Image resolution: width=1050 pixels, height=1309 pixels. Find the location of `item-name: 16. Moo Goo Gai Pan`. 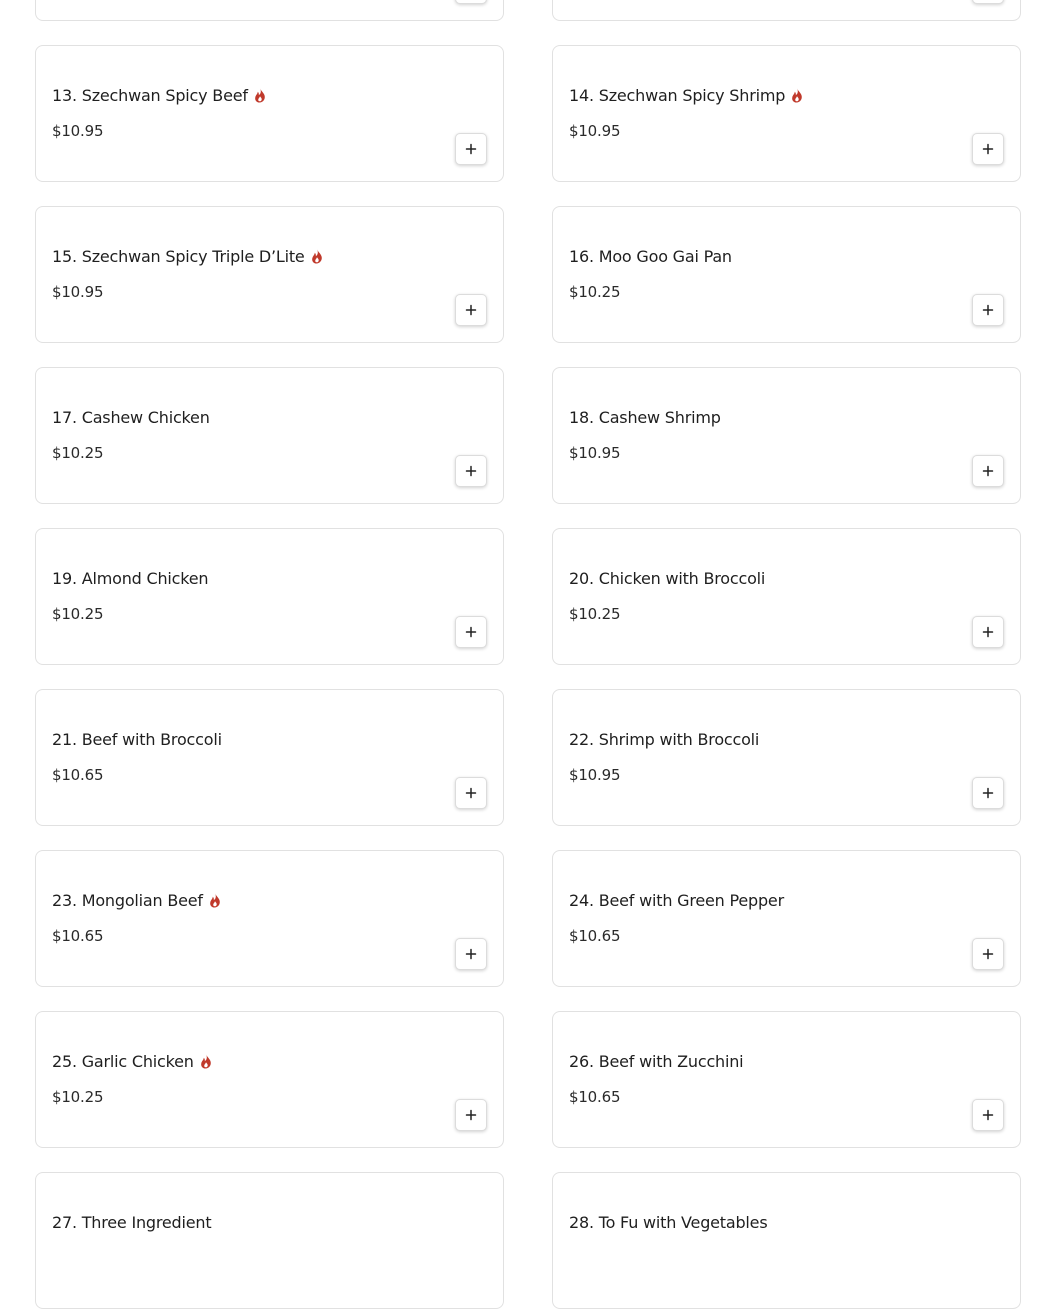

item-name: 16. Moo Goo Gai Pan is located at coordinates (650, 256).